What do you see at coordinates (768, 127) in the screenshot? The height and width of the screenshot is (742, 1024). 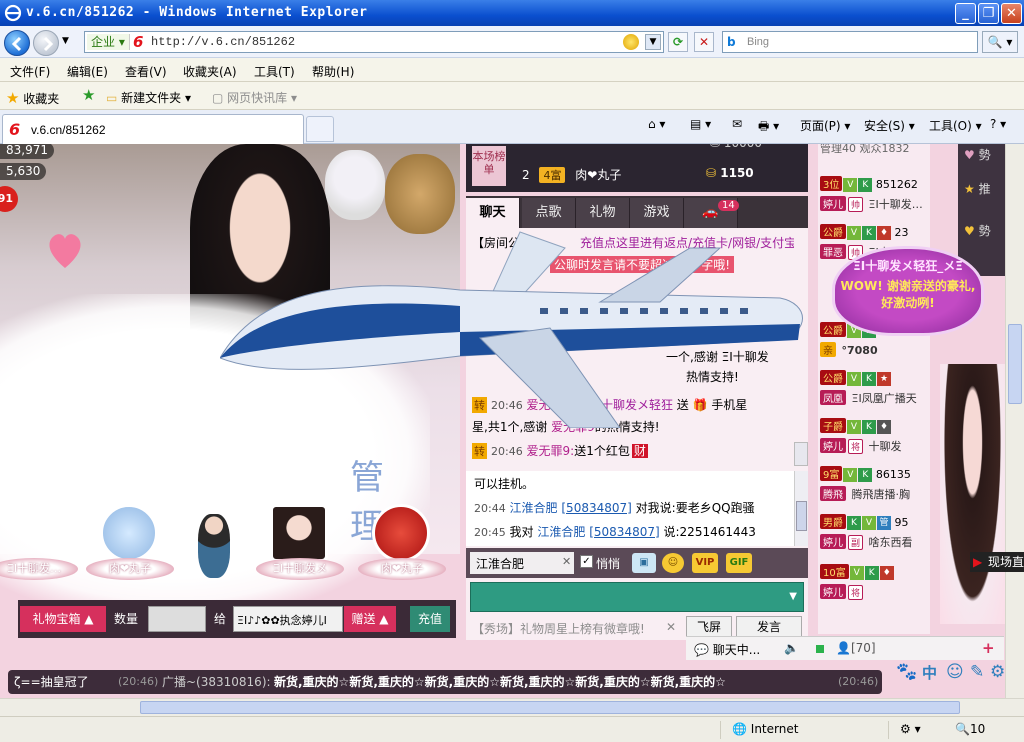 I see `print-button: 🖶 ▾` at bounding box center [768, 127].